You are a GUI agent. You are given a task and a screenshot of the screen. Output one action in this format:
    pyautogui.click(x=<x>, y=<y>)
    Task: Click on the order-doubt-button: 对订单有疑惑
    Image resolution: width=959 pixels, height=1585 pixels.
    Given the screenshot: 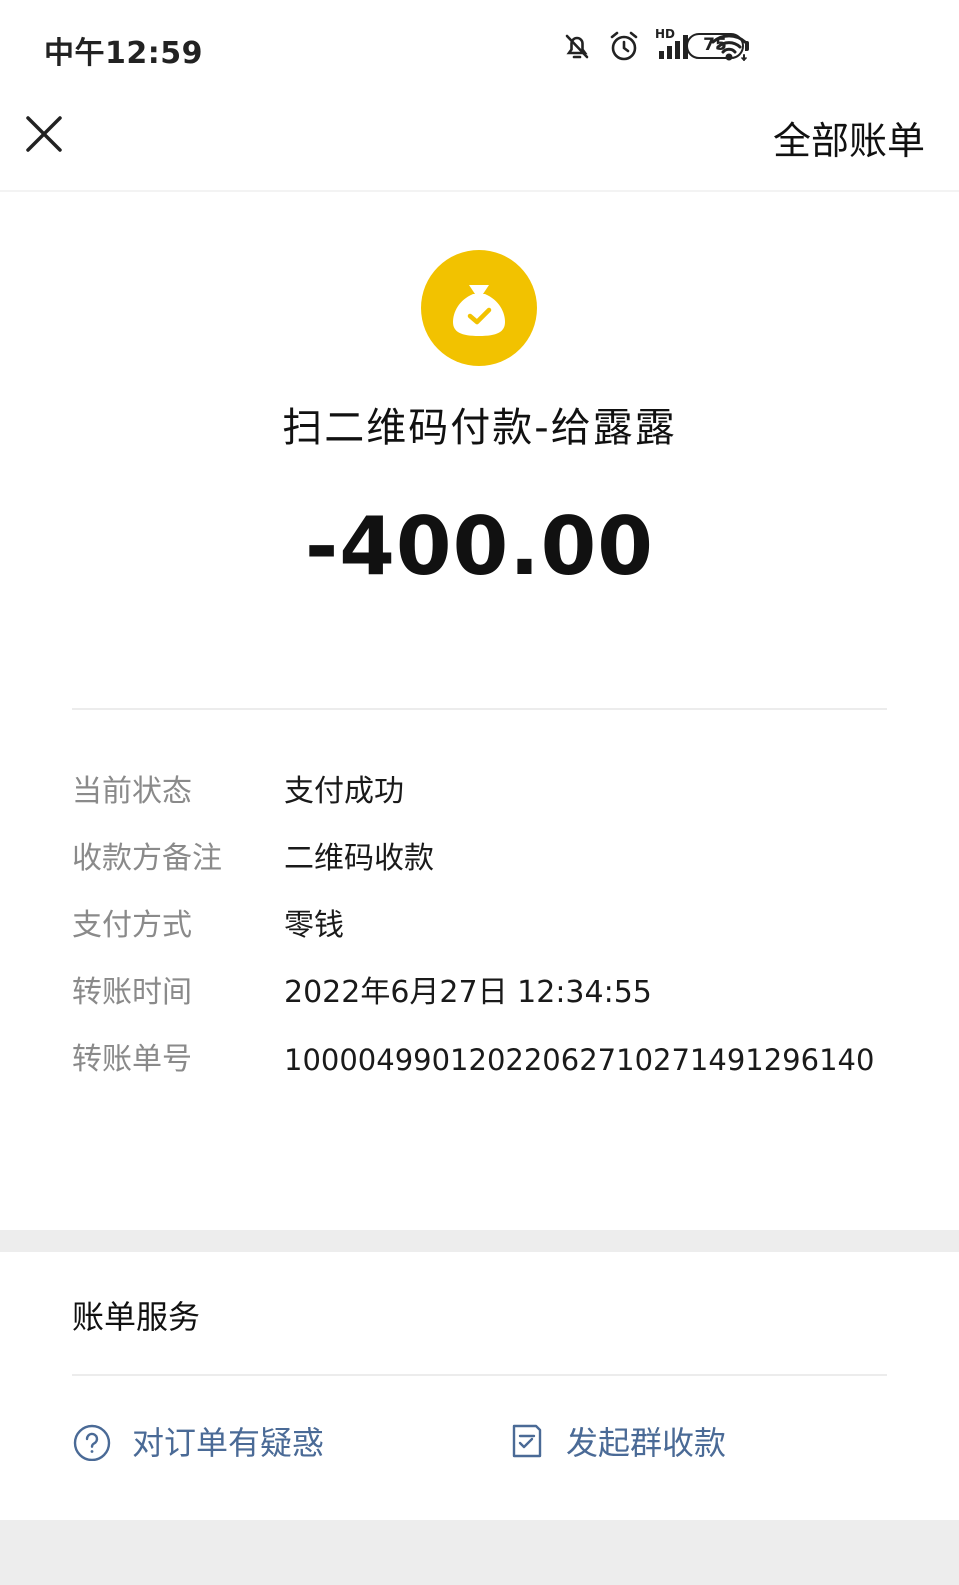 What is the action you would take?
    pyautogui.click(x=198, y=1441)
    